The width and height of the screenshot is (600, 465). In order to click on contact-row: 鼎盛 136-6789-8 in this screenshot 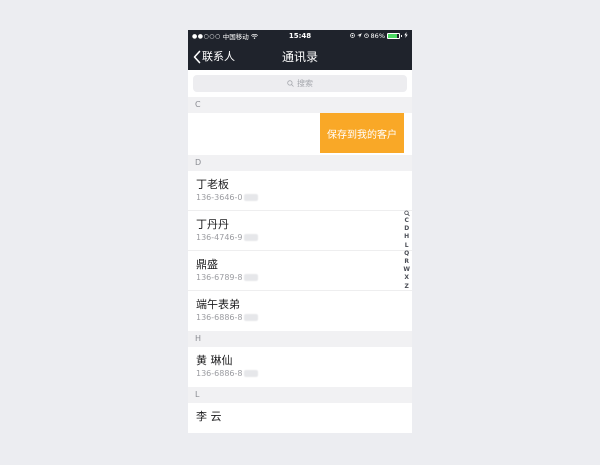, I will do `click(300, 271)`.